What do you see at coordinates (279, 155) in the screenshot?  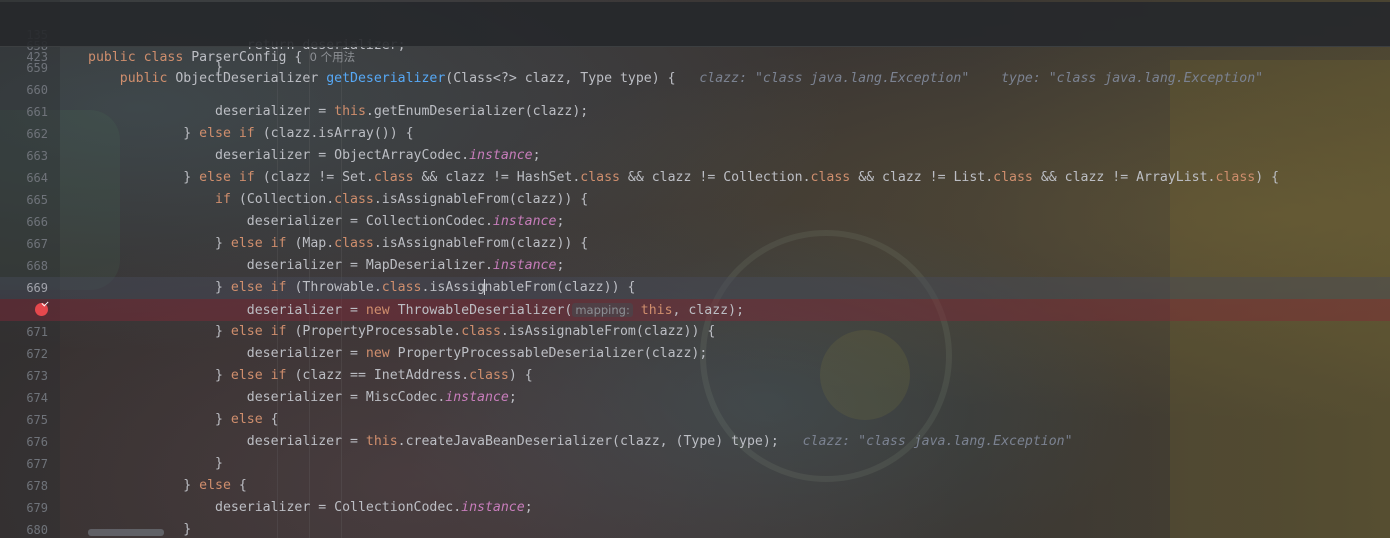 I see `code-token: deserializer = ObjectArrayCodec.` at bounding box center [279, 155].